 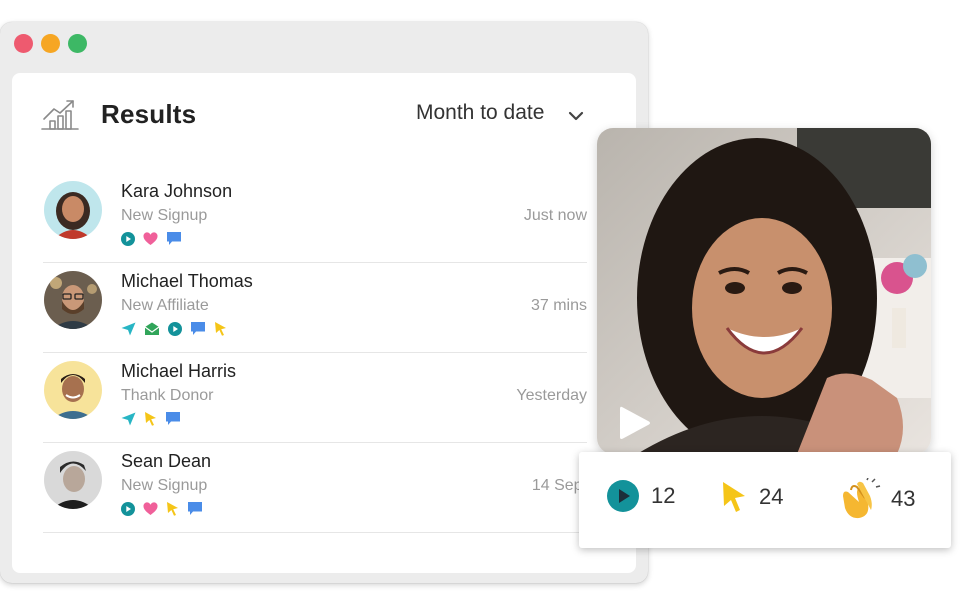 What do you see at coordinates (152, 328) in the screenshot?
I see `email-icon` at bounding box center [152, 328].